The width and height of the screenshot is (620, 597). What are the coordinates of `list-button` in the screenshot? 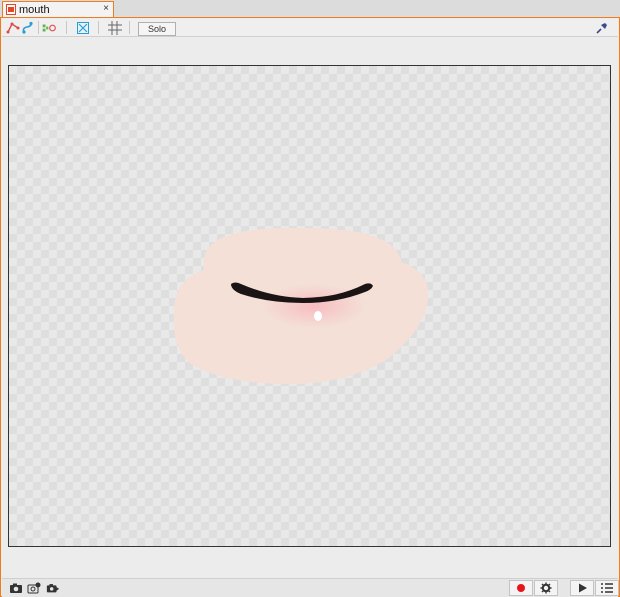 It's located at (607, 588).